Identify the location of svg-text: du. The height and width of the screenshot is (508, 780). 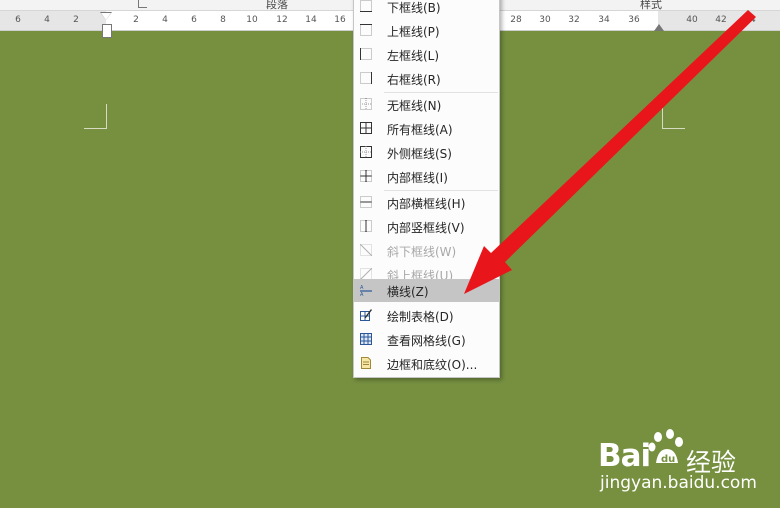
(668, 459).